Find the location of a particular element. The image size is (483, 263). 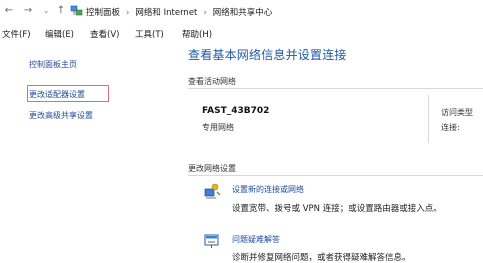

breadcrumb: 控制面板 › 网络和 Internet › 网络和共享中心 is located at coordinates (179, 12).